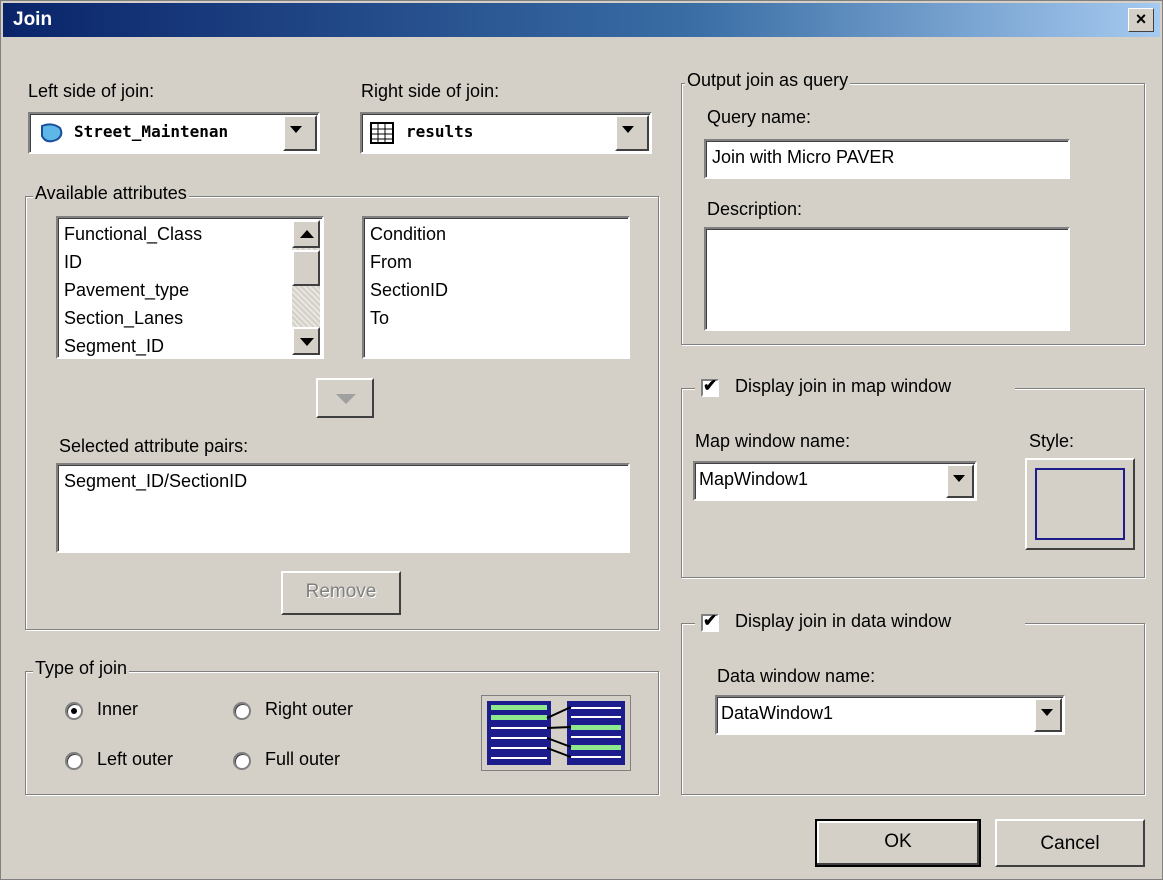 Image resolution: width=1163 pixels, height=880 pixels. What do you see at coordinates (175, 290) in the screenshot?
I see `list-item: Pavement_type` at bounding box center [175, 290].